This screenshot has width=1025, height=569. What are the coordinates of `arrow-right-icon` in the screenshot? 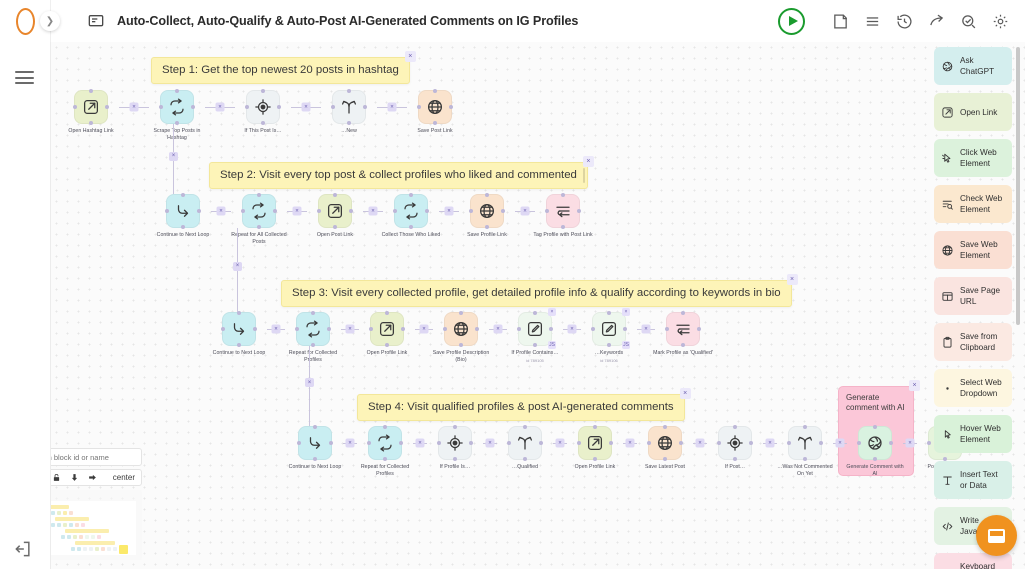 It's located at (92, 477).